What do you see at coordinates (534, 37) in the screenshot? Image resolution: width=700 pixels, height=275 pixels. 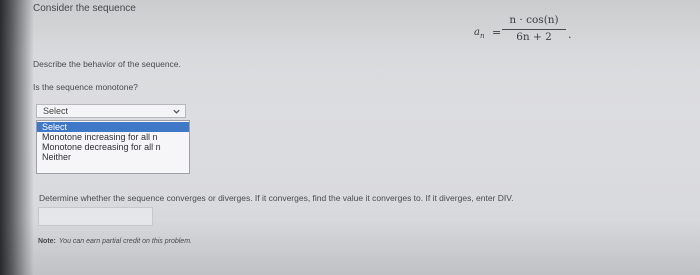 I see `formula-denominator: 6n + 2` at bounding box center [534, 37].